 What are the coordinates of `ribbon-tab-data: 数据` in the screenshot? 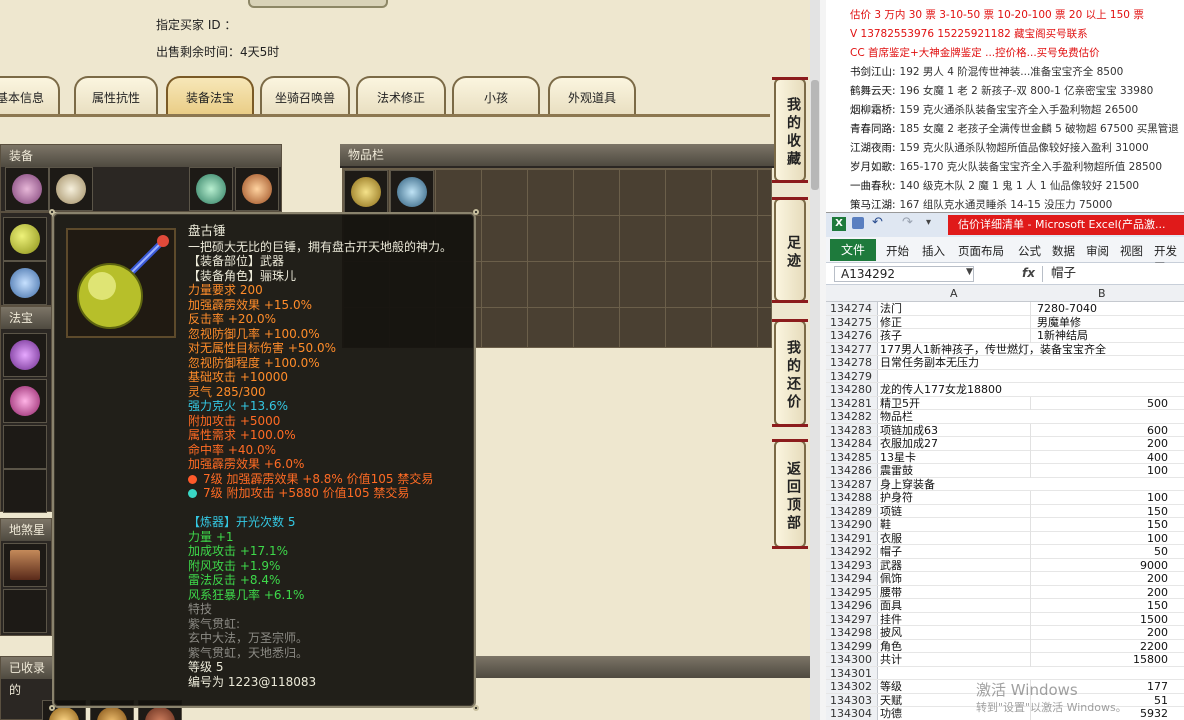 It's located at (1063, 251).